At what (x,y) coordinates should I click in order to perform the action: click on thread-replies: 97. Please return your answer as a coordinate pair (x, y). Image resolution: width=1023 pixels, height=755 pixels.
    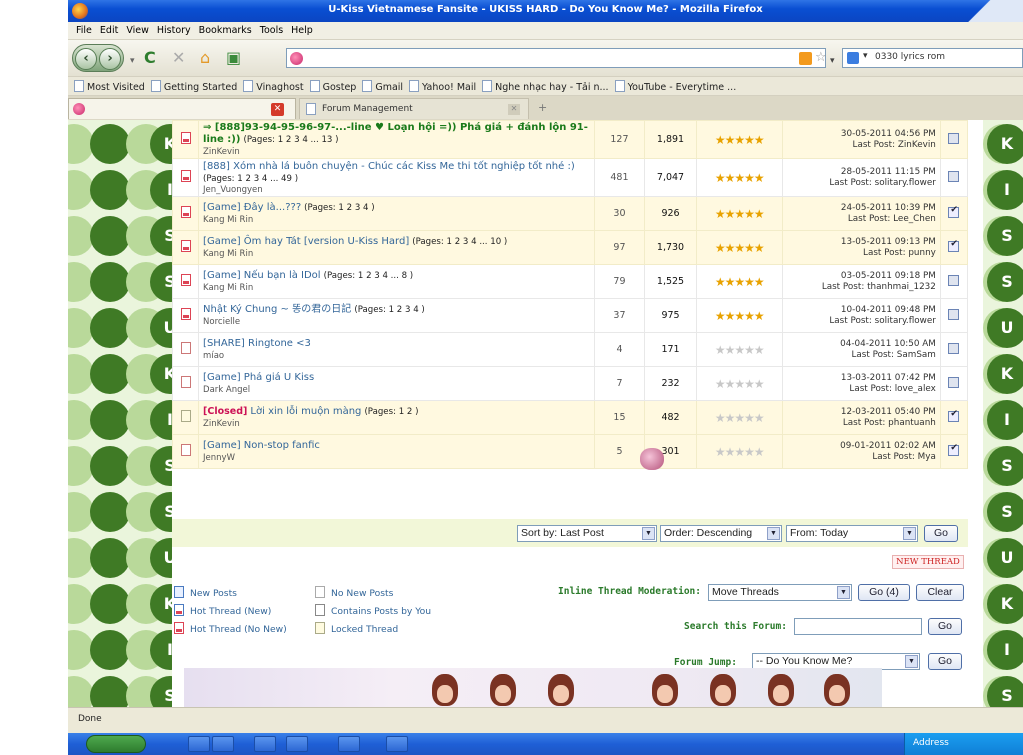
    Looking at the image, I should click on (619, 247).